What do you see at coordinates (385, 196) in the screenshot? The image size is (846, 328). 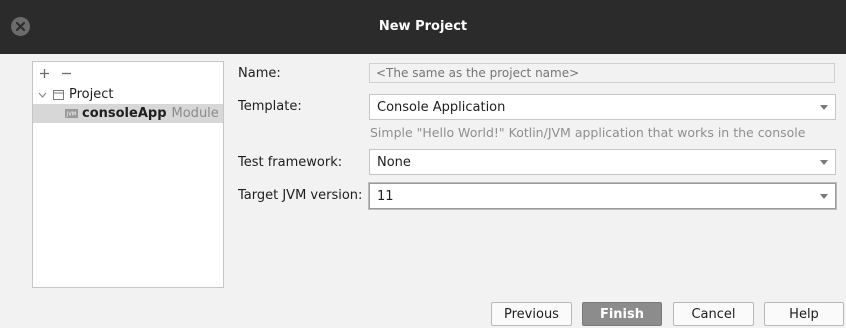 I see `target-jvm-value: 11` at bounding box center [385, 196].